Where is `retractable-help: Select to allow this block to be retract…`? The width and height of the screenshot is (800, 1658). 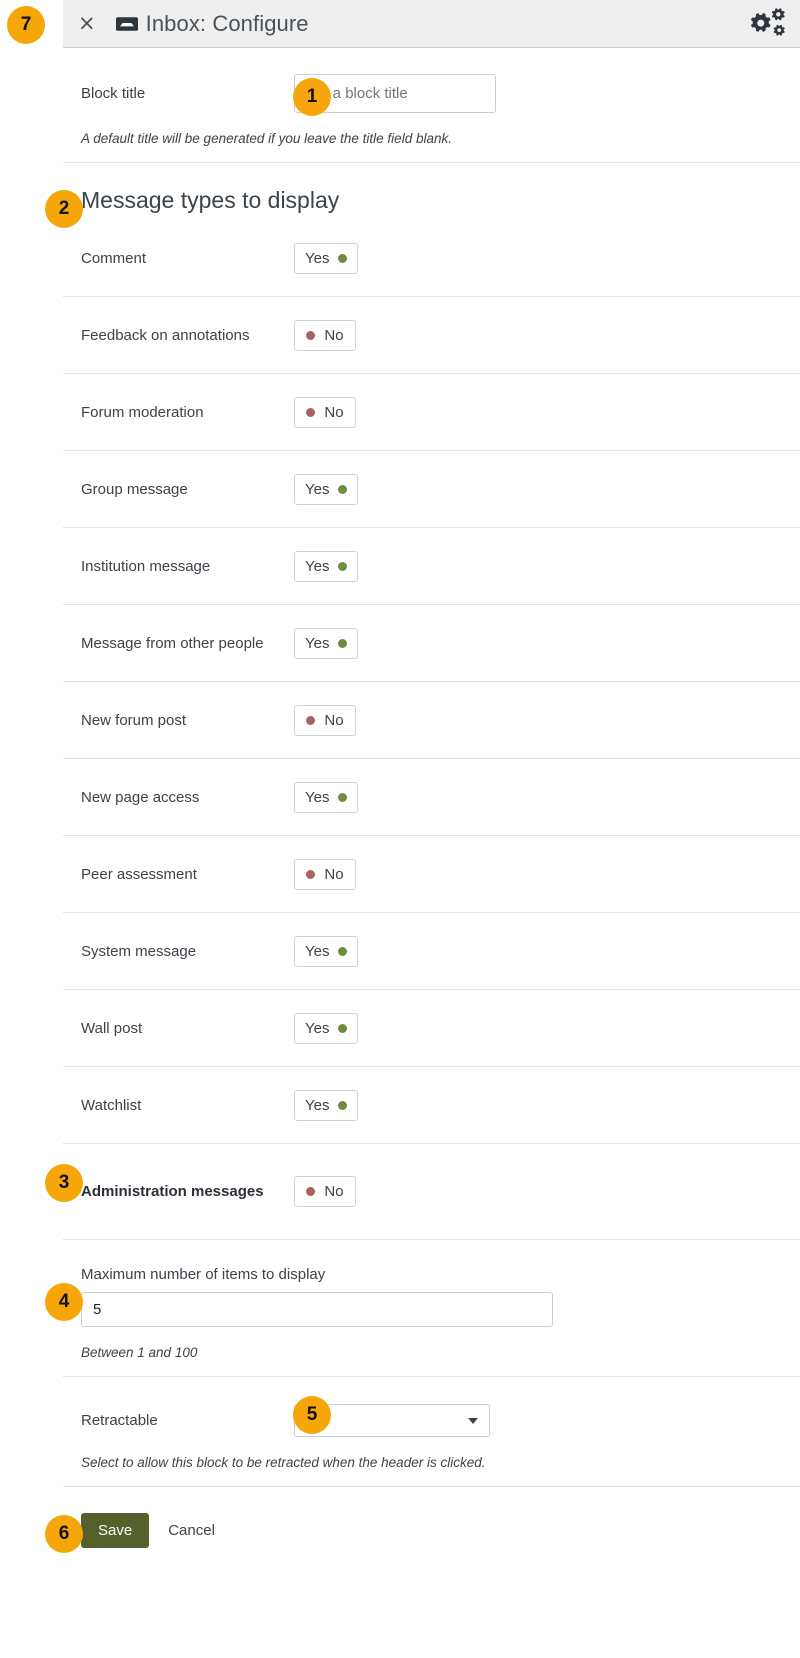 retractable-help: Select to allow this block to be retract… is located at coordinates (283, 1462).